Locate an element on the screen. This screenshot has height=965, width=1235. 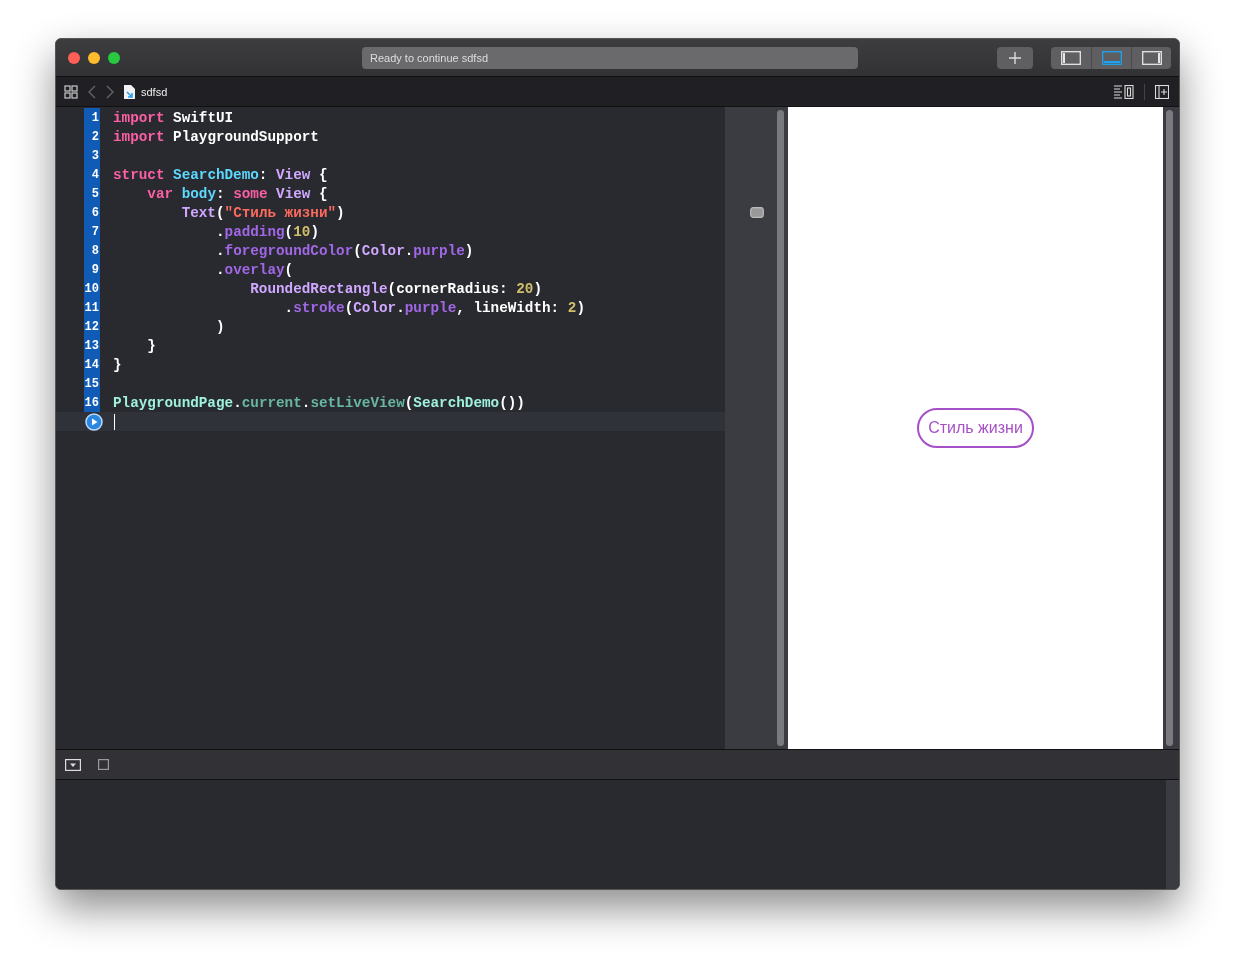
code-line: Text("Стиль жизни") is located at coordinates (262, 212).